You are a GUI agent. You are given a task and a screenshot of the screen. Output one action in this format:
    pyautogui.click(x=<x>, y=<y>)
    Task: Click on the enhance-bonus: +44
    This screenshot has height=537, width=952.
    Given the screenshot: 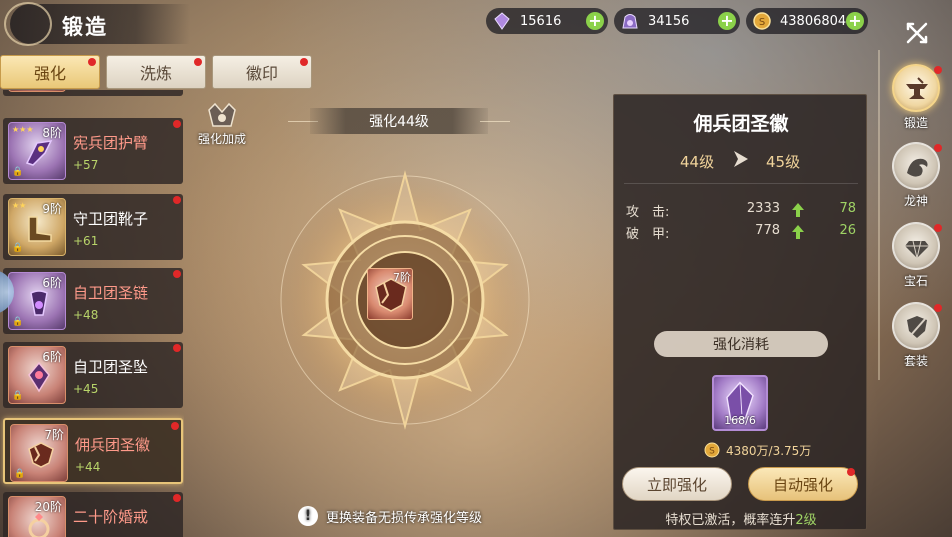 What is the action you would take?
    pyautogui.click(x=88, y=467)
    